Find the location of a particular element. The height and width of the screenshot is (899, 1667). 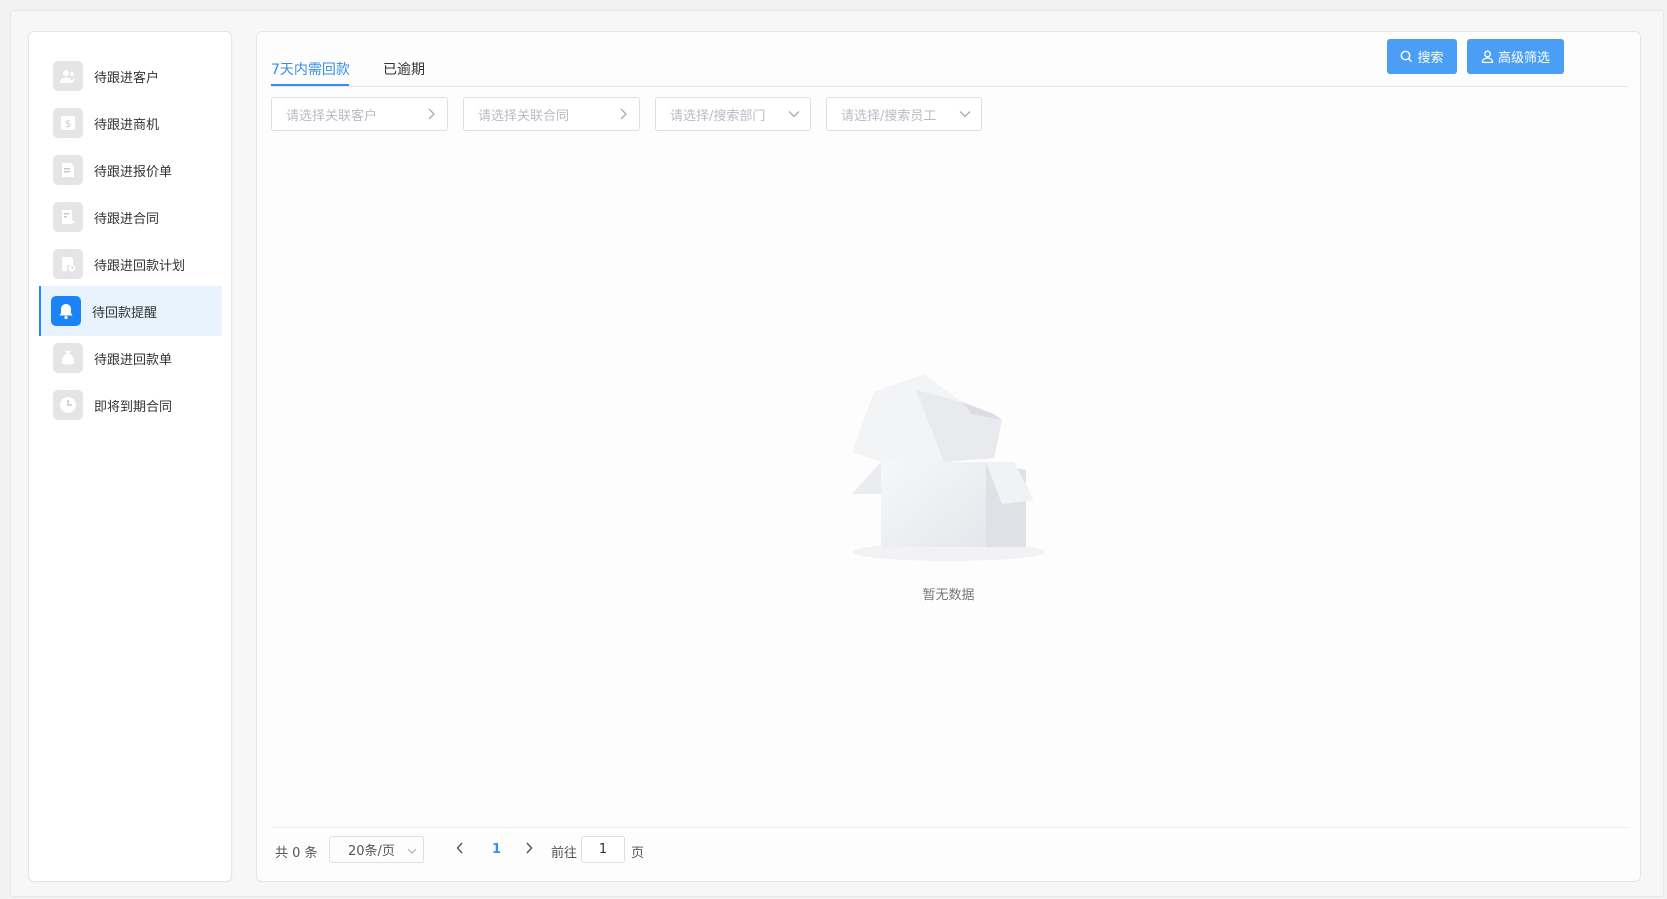

search-button-label: 搜索 is located at coordinates (1430, 58).